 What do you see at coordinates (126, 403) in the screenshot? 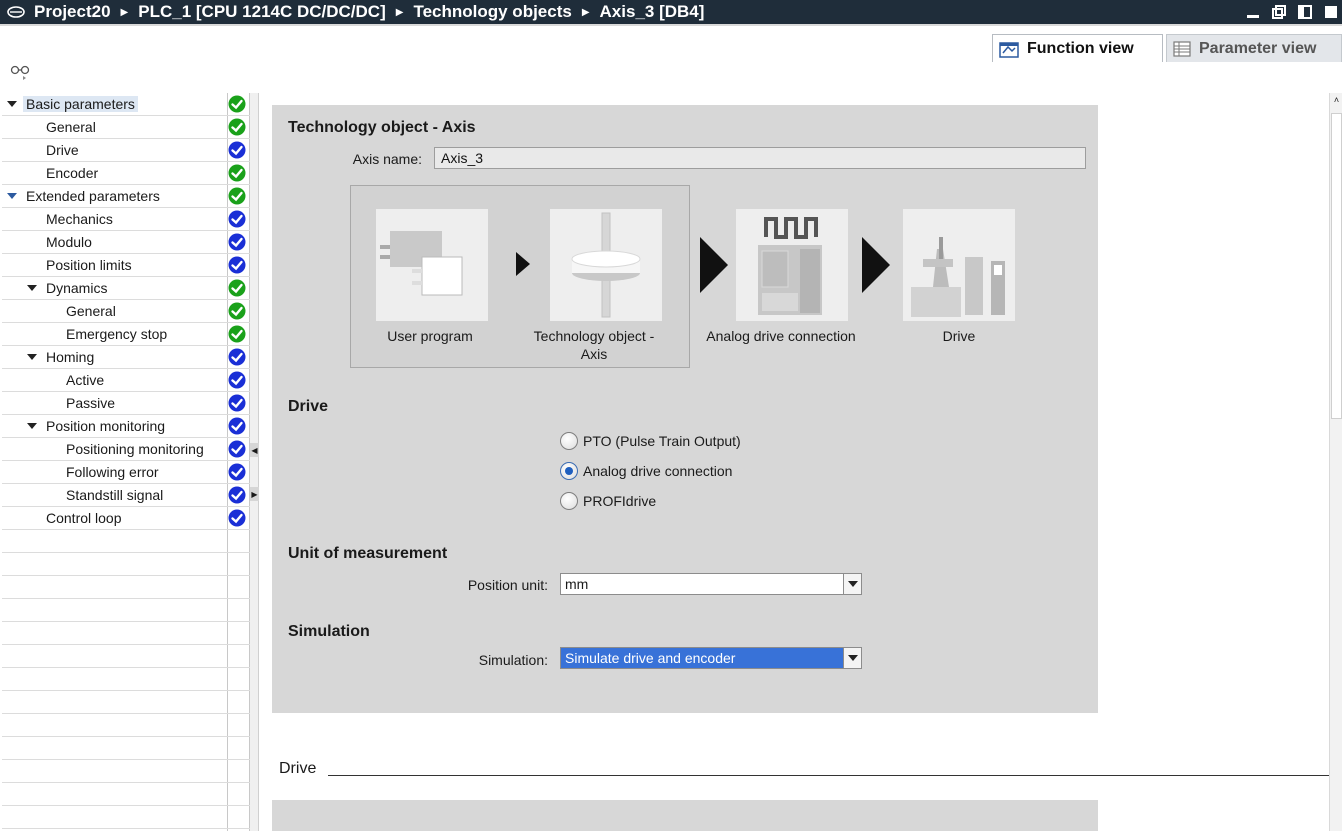
I see `tree-item-passive: Passive` at bounding box center [126, 403].